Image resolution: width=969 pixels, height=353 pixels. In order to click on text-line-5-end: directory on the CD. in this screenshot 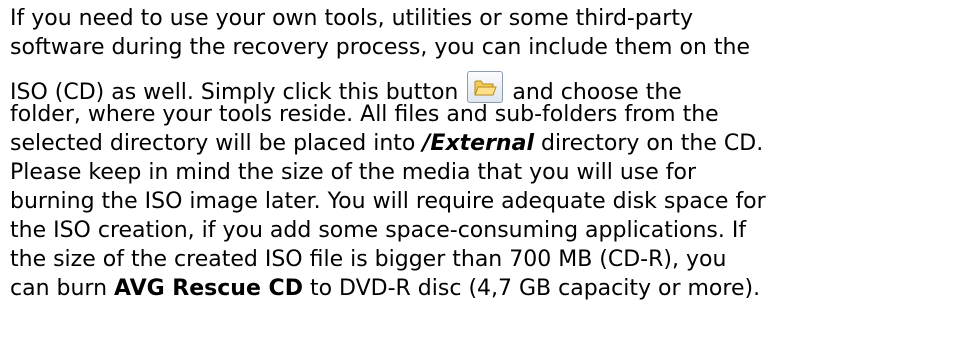, I will do `click(652, 143)`.